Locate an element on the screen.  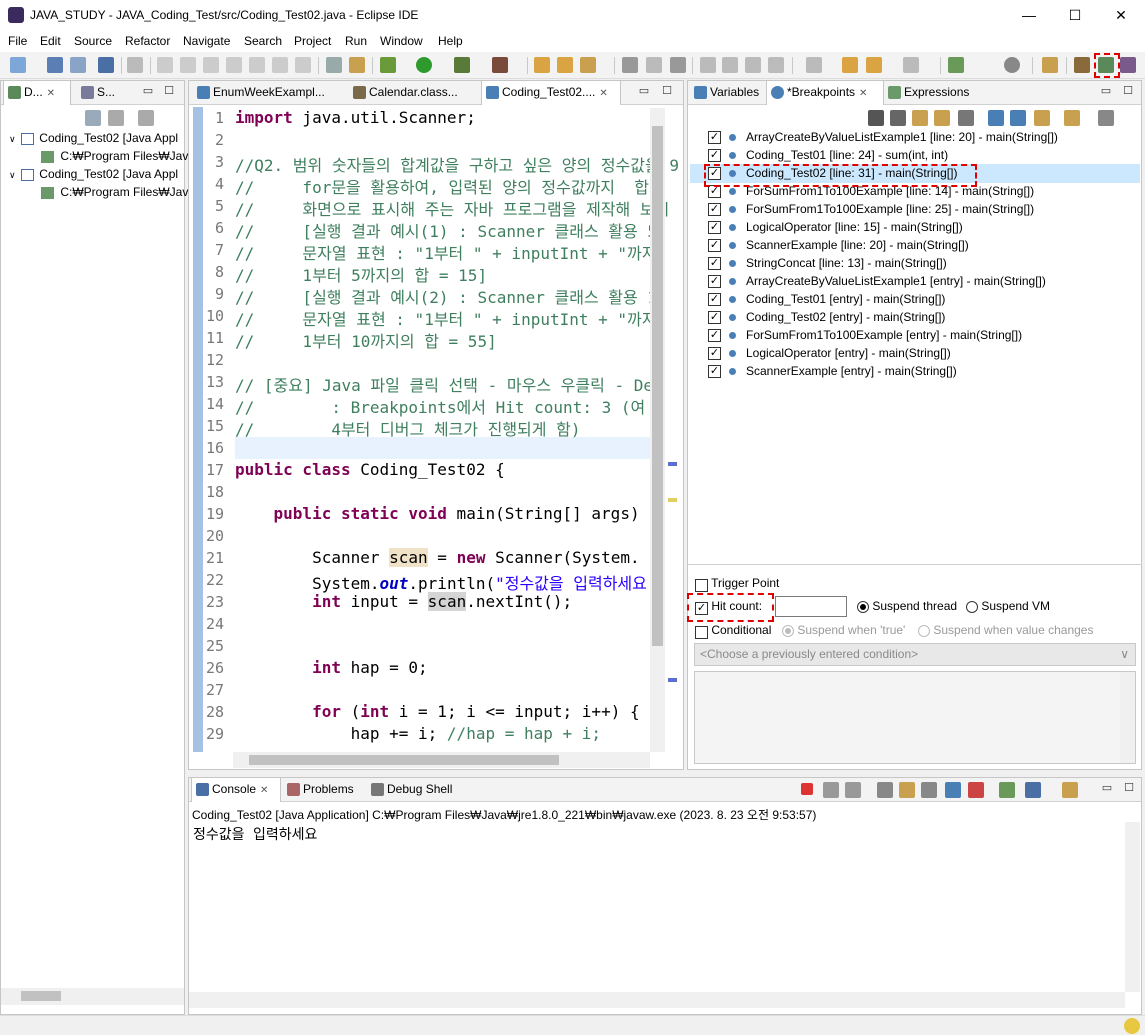
line-number: 4 is located at coordinates (207, 184).